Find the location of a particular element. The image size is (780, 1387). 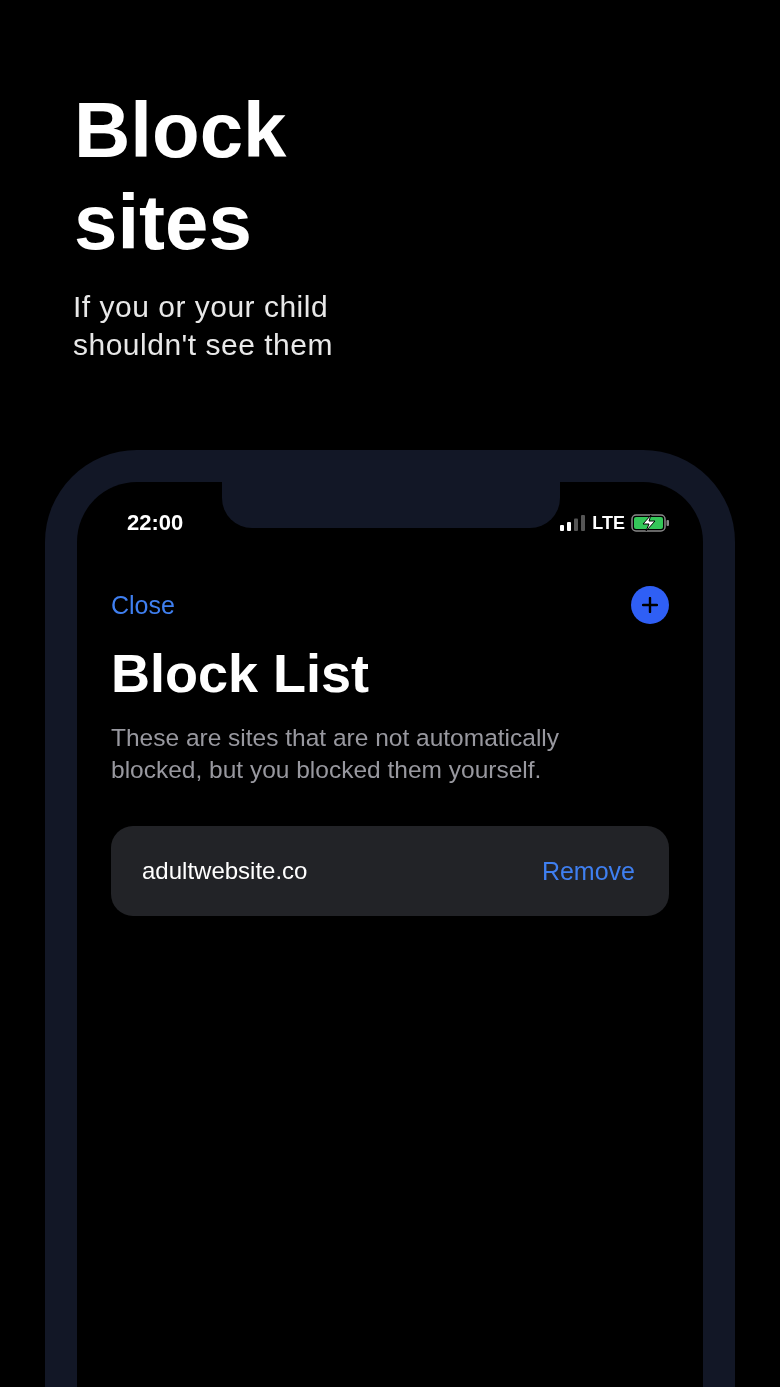

plus-icon is located at coordinates (650, 605).